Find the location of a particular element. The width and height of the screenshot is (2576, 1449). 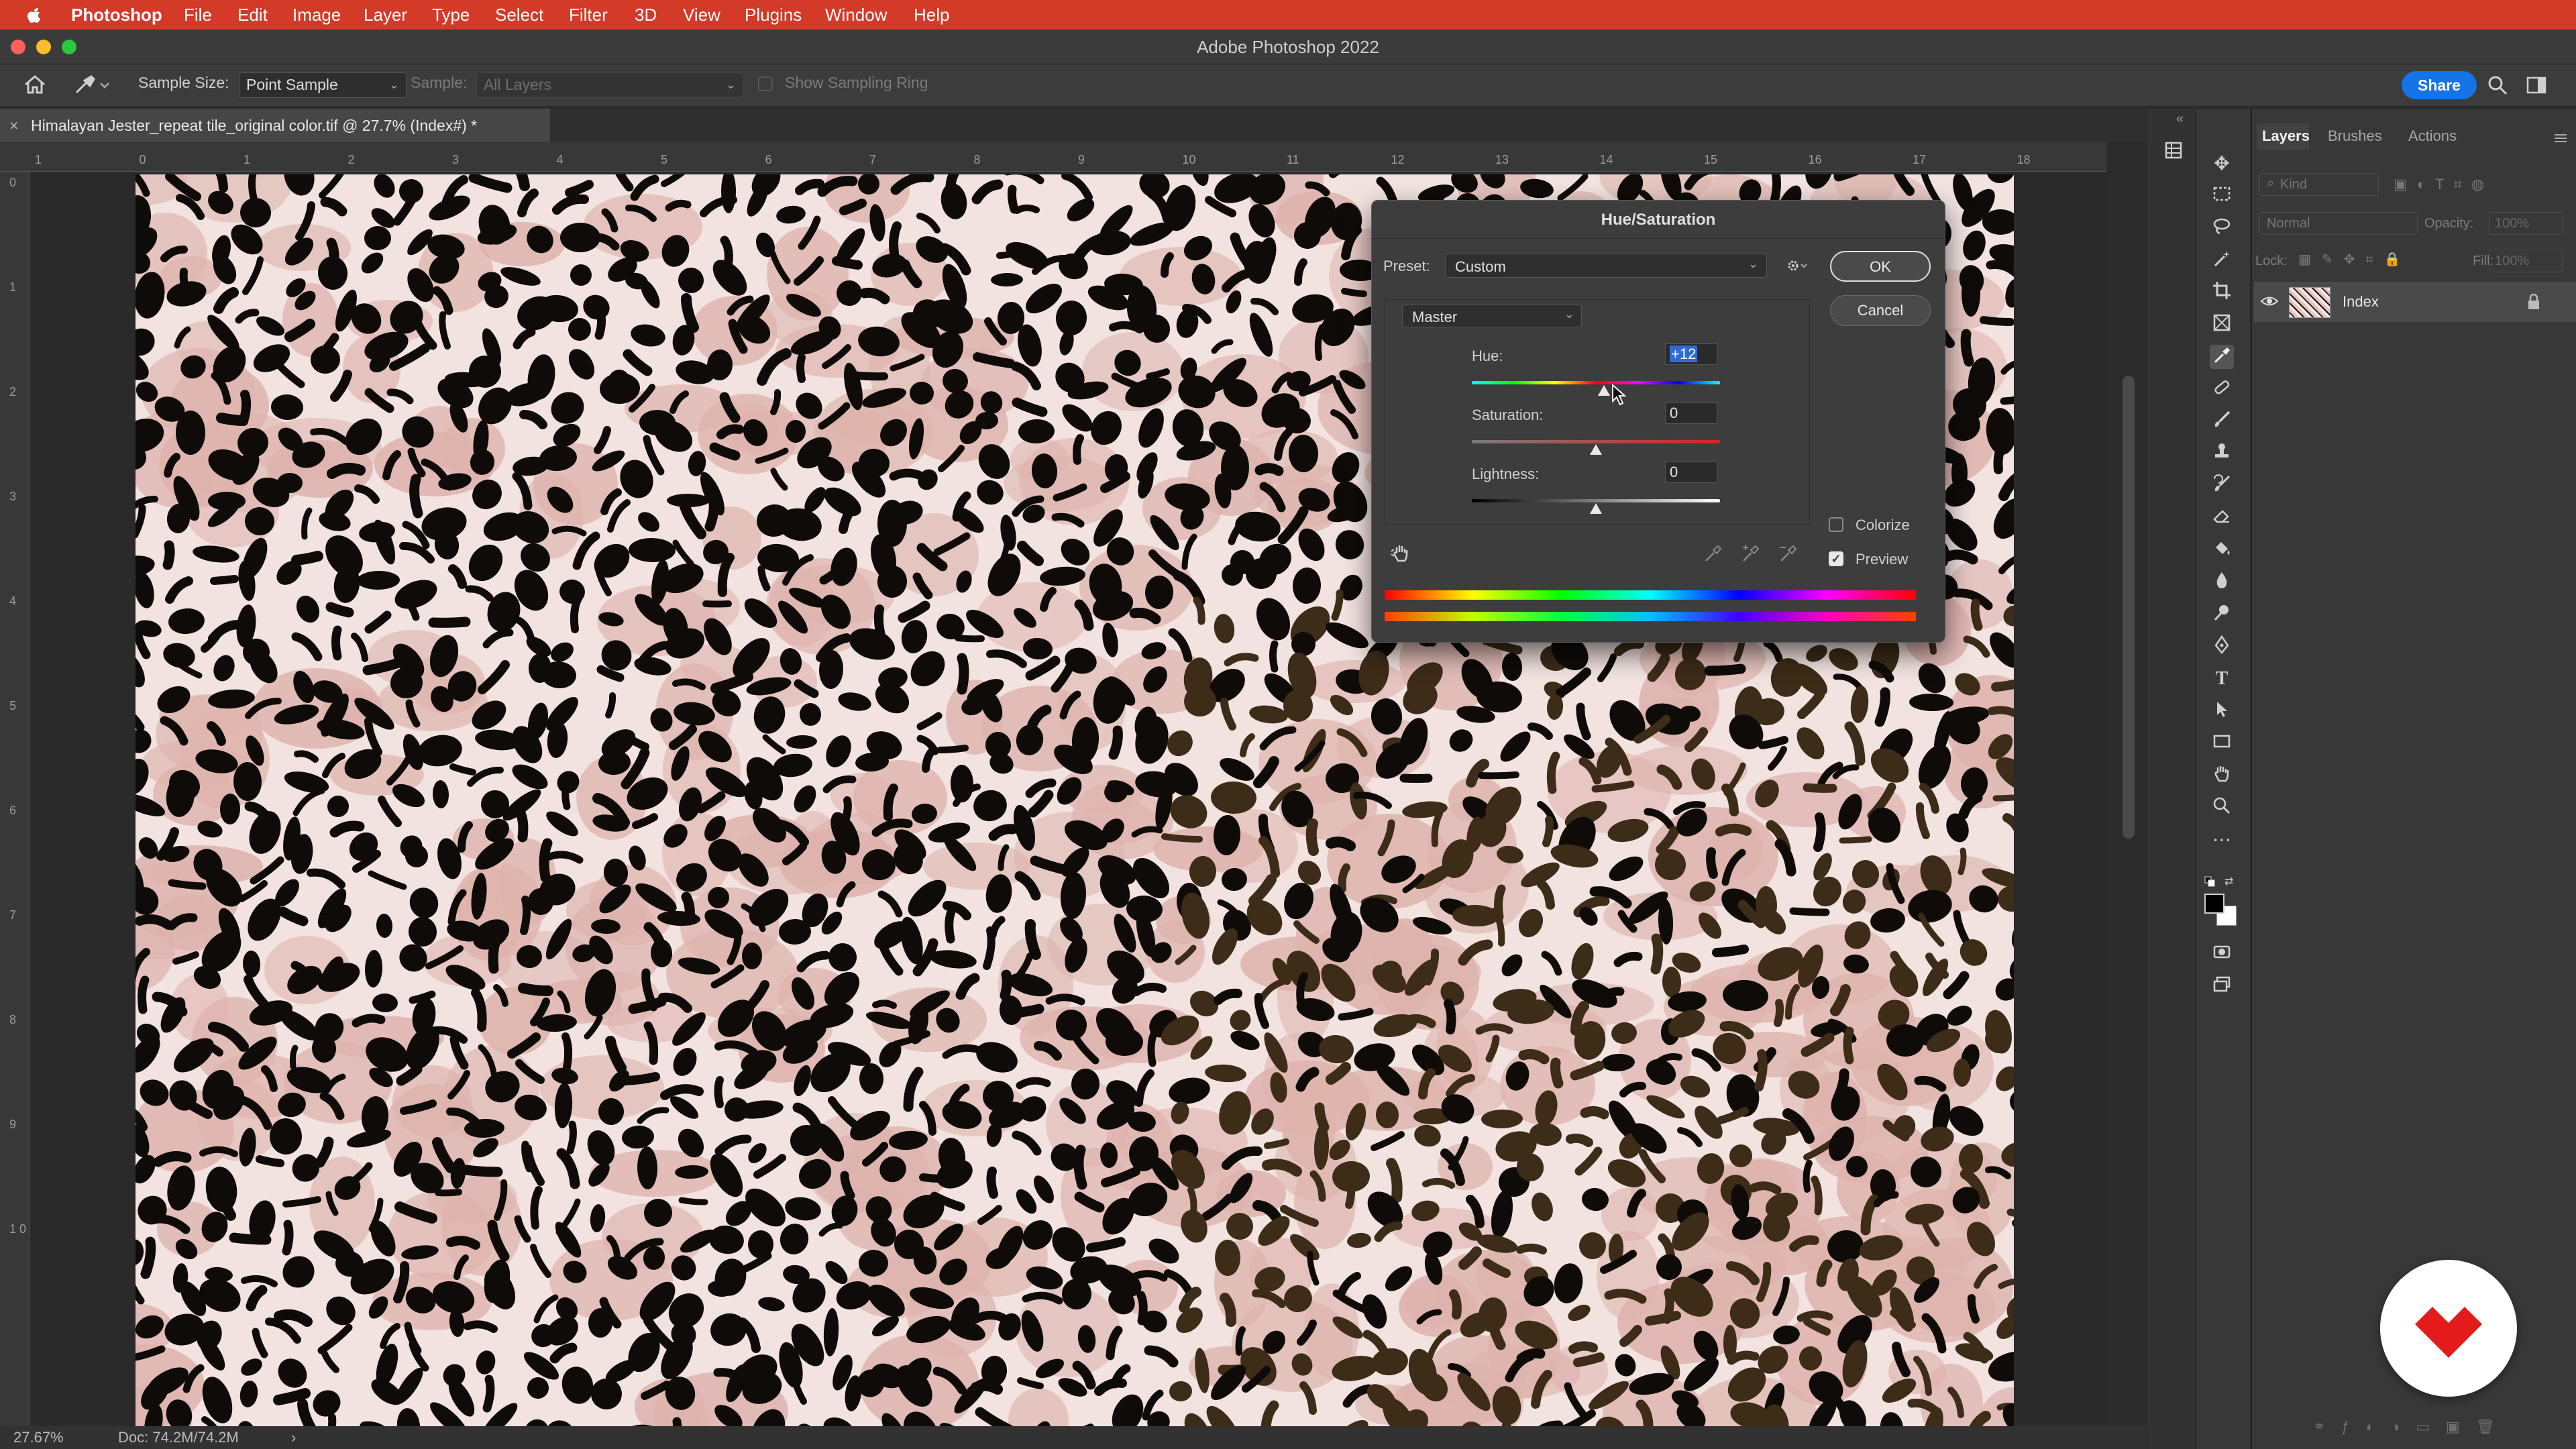

apple-menu-icon is located at coordinates (34, 15).